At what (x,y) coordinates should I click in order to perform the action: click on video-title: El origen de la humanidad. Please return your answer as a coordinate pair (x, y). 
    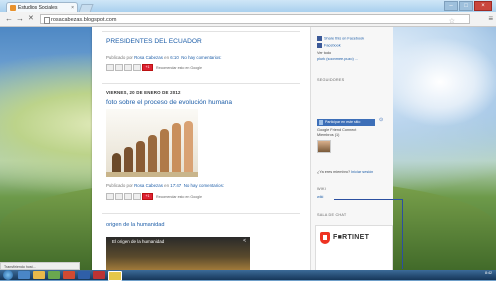
    Looking at the image, I should click on (138, 241).